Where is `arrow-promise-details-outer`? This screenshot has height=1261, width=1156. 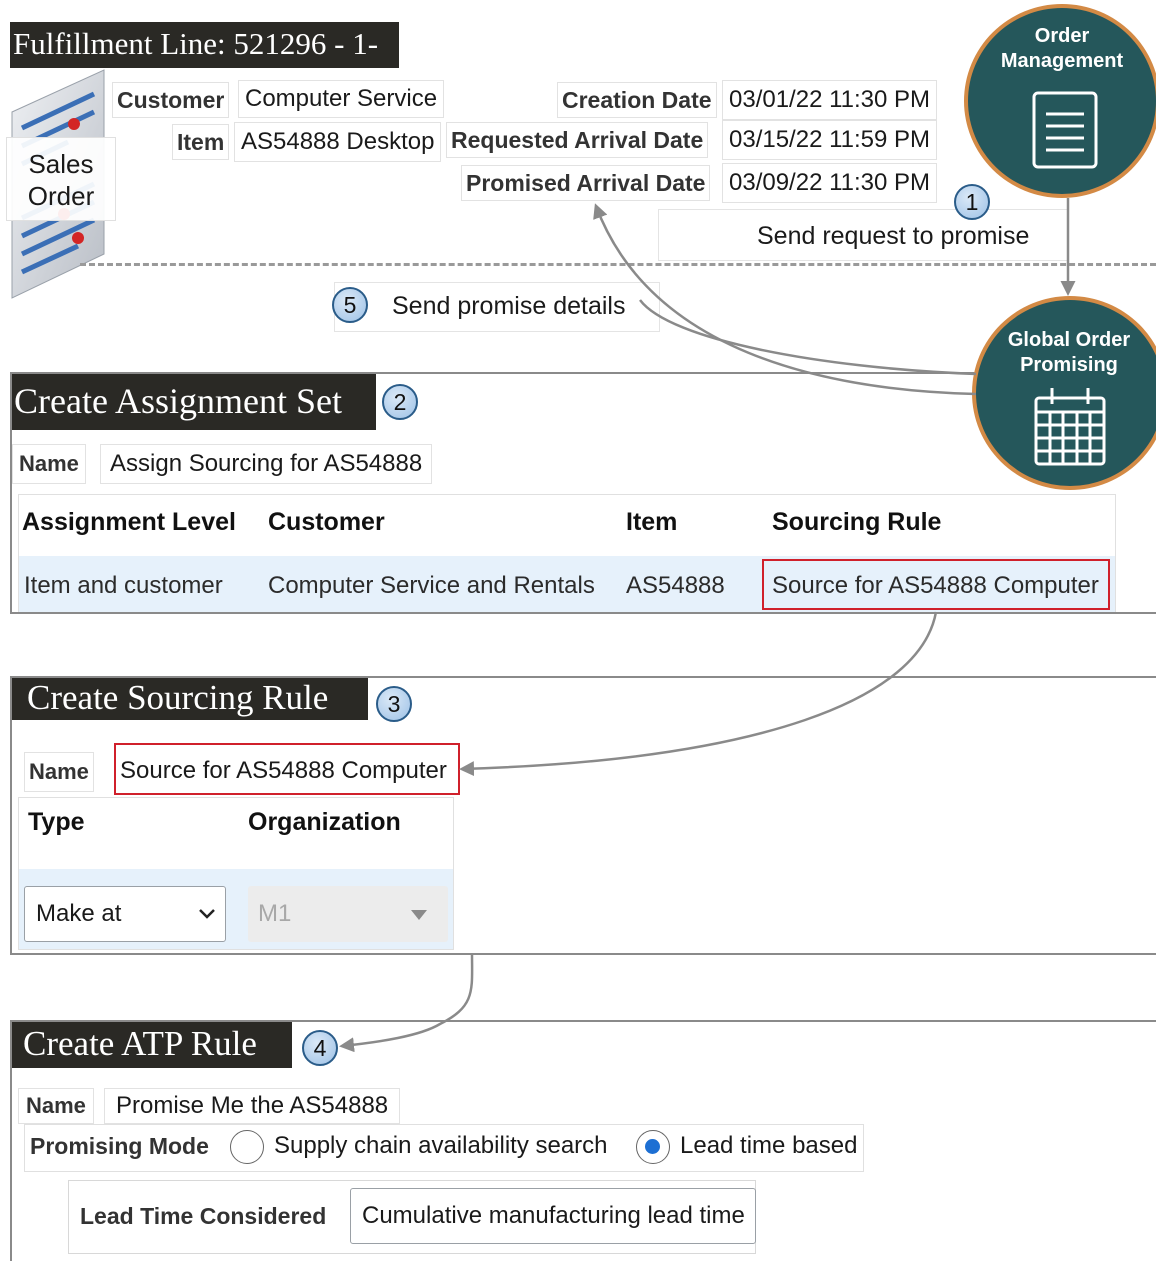
arrow-promise-details-outer is located at coordinates (785, 299).